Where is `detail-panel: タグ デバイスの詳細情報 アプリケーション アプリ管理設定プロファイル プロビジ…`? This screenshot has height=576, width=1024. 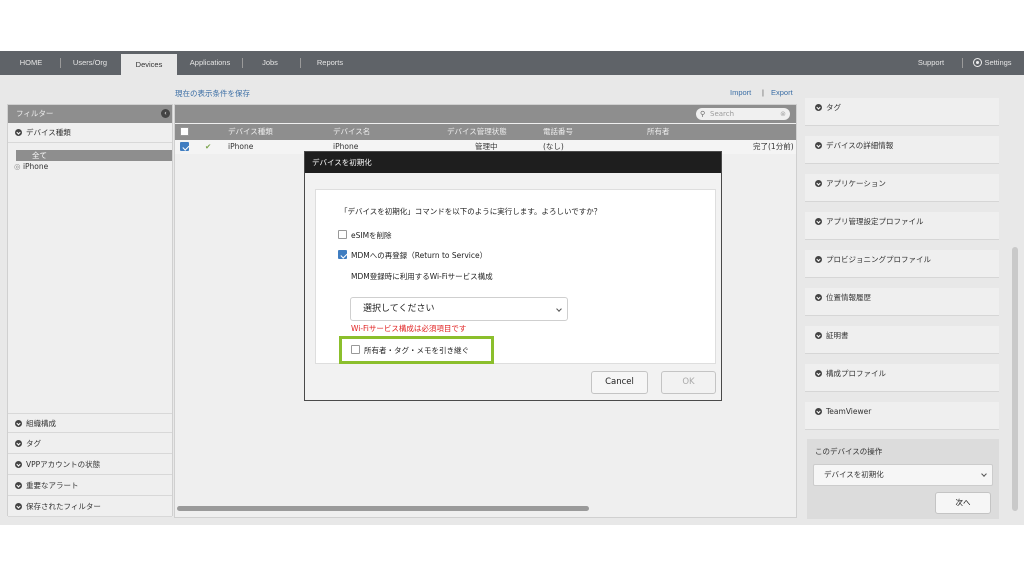 detail-panel: タグ デバイスの詳細情報 アプリケーション アプリ管理設定プロファイル プロビジ… is located at coordinates (903, 311).